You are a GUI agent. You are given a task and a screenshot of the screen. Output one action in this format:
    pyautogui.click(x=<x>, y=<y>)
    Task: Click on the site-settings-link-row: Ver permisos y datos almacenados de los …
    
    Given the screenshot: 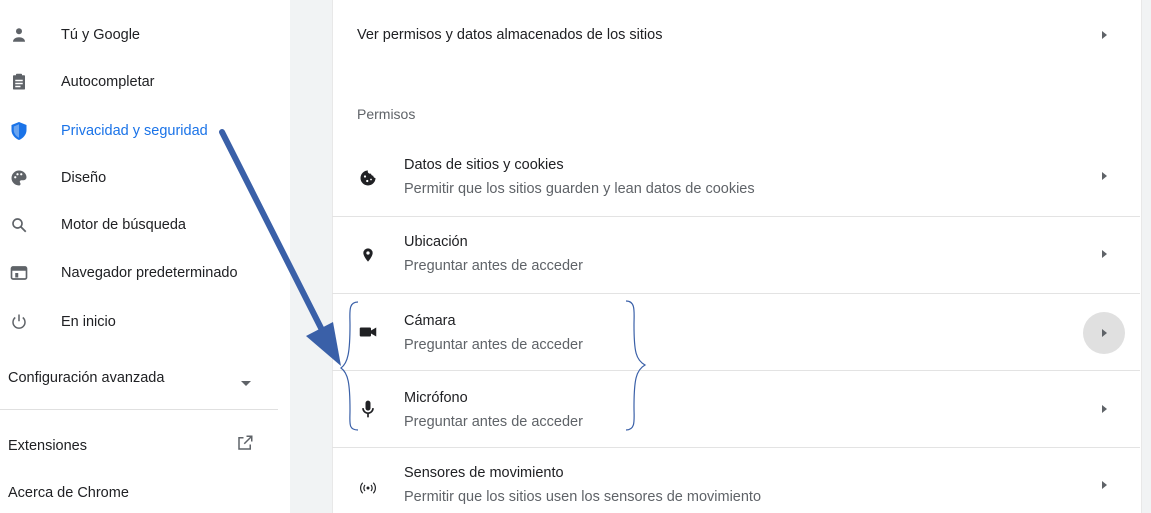 What is the action you would take?
    pyautogui.click(x=736, y=37)
    